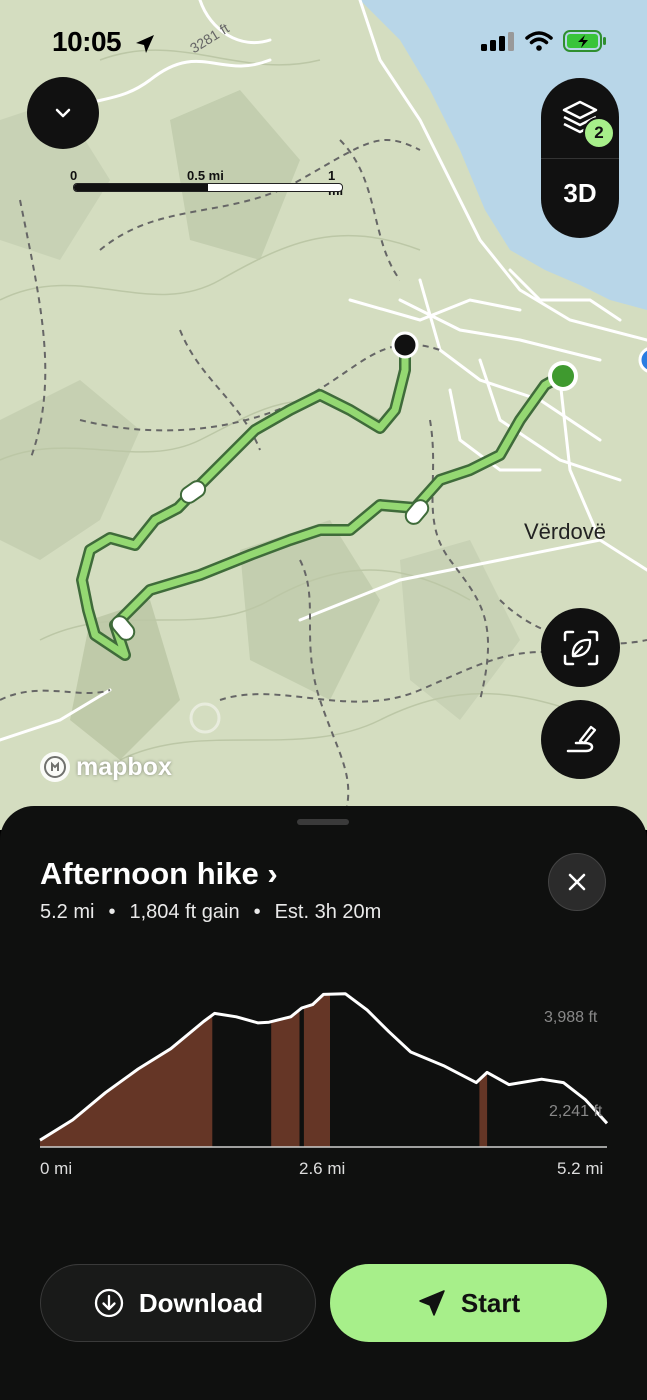 The height and width of the screenshot is (1400, 647). Describe the element at coordinates (87, 41) in the screenshot. I see `status-time: 10:05` at that location.